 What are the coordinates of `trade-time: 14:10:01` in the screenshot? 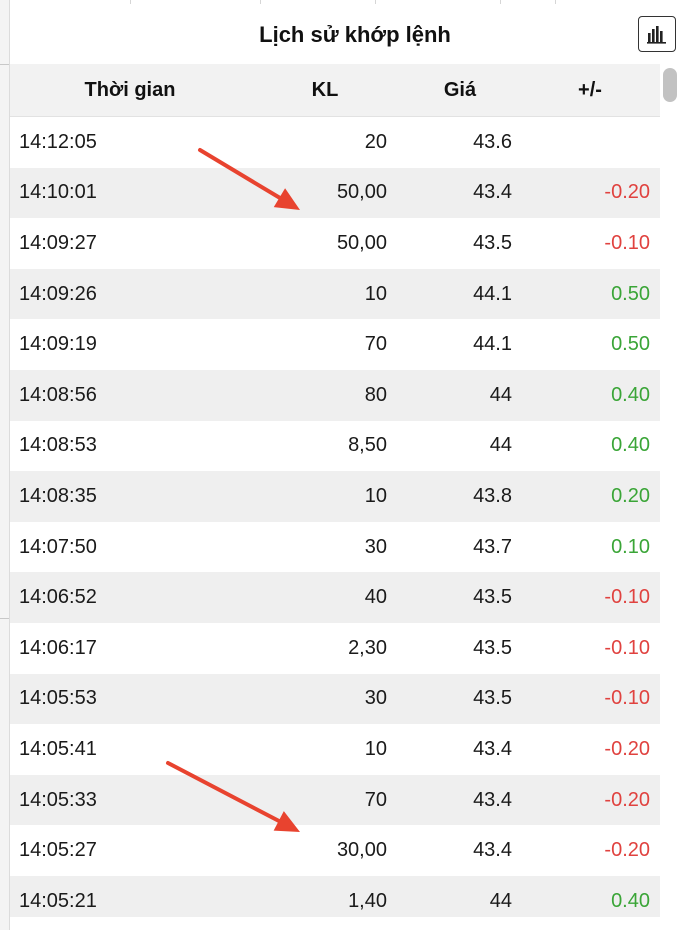 It's located at (58, 192).